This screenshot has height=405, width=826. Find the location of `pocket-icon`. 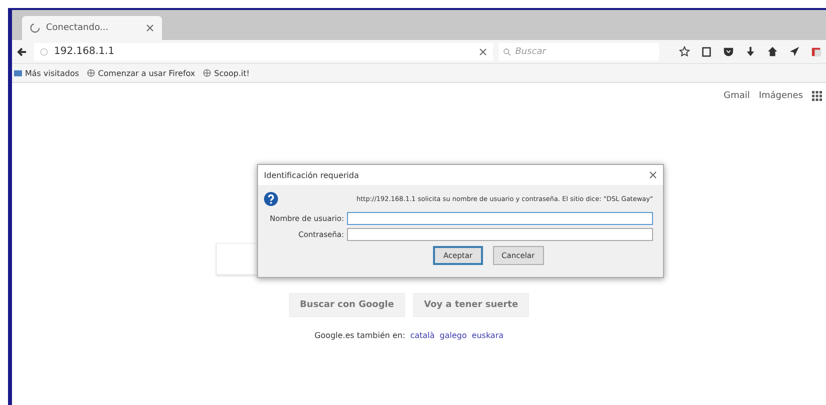

pocket-icon is located at coordinates (728, 51).